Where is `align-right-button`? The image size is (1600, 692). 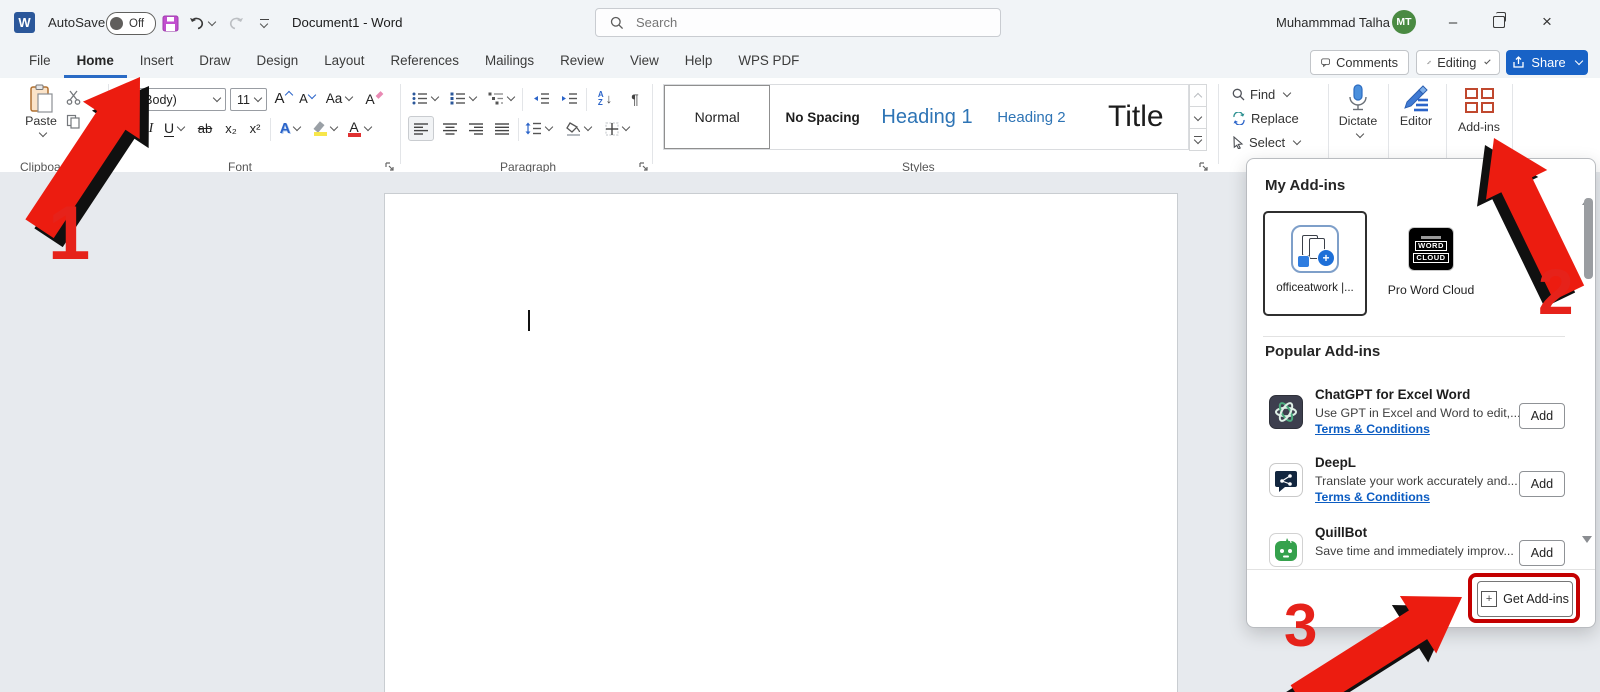 align-right-button is located at coordinates (476, 128).